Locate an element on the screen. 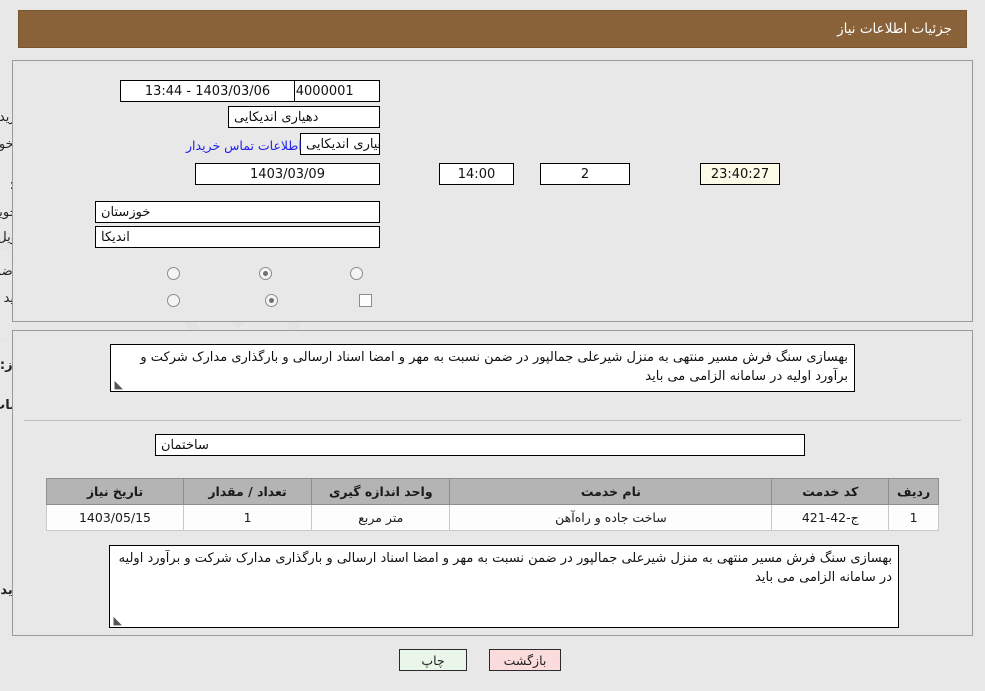  process-radio-motevaset is located at coordinates (271, 300).